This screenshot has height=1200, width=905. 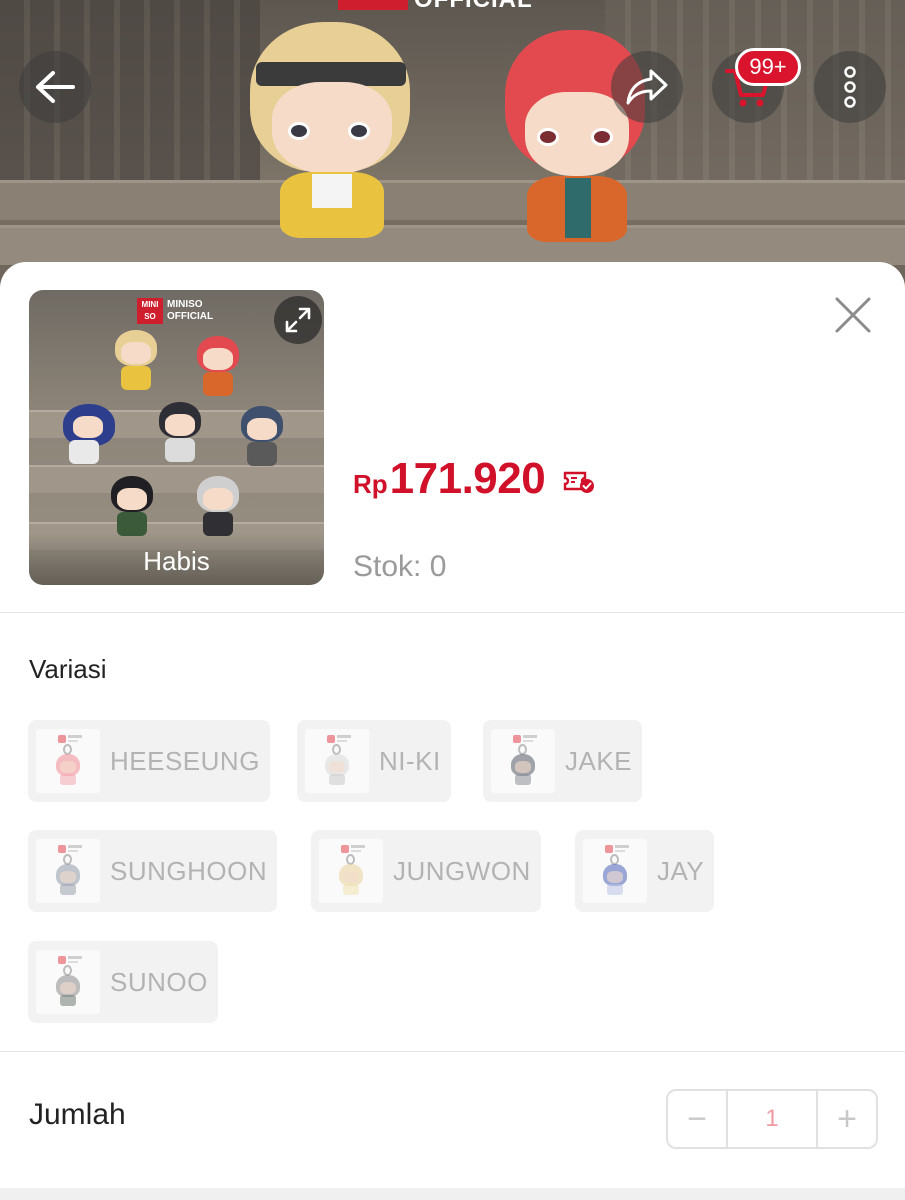 I want to click on variation-option-jungwon: JUNGWON, so click(x=426, y=871).